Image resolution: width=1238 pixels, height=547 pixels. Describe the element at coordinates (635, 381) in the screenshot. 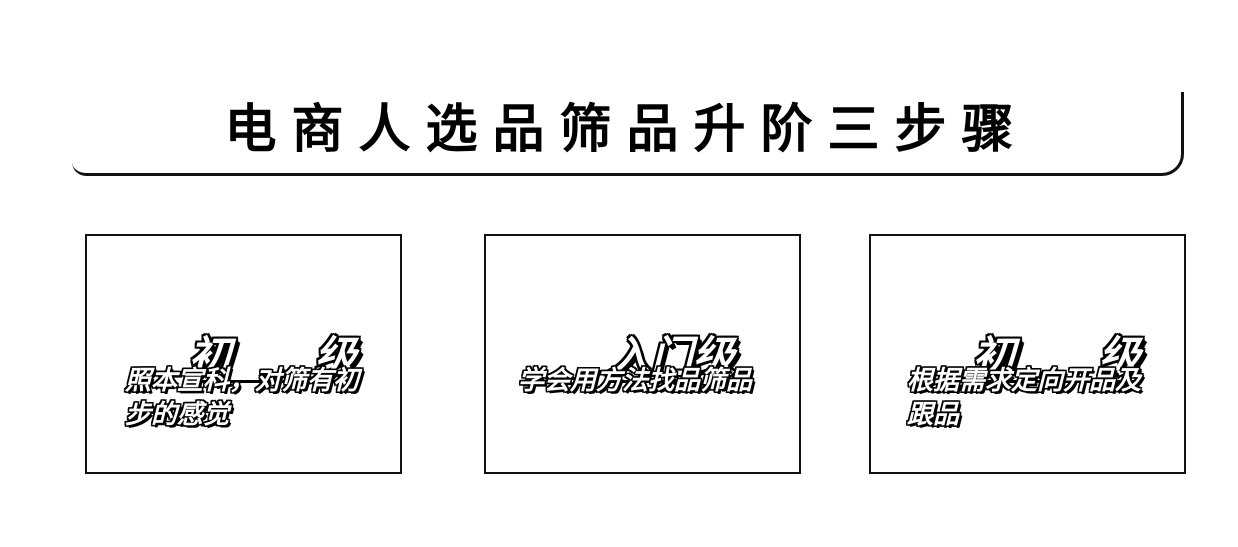

I see `step-card-description: 学会用方法找品筛品` at that location.